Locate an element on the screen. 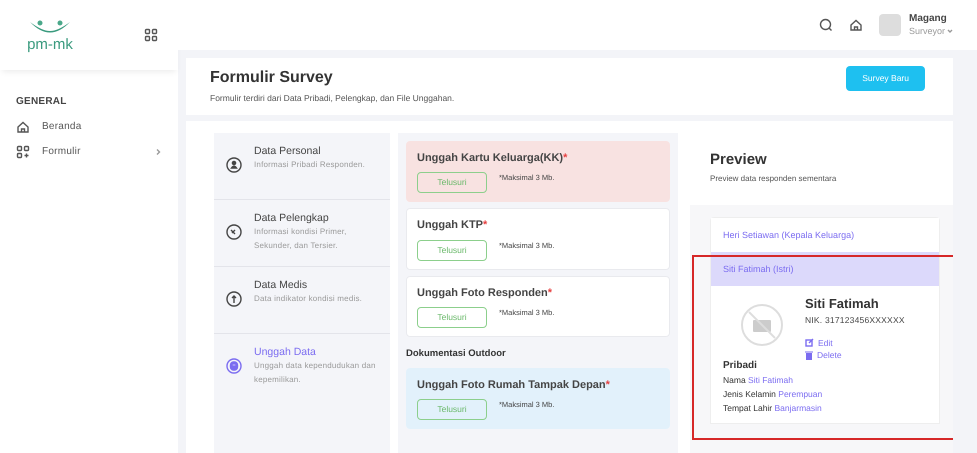 The height and width of the screenshot is (453, 977). section-heading: Dokumentasi Outdoor is located at coordinates (456, 354).